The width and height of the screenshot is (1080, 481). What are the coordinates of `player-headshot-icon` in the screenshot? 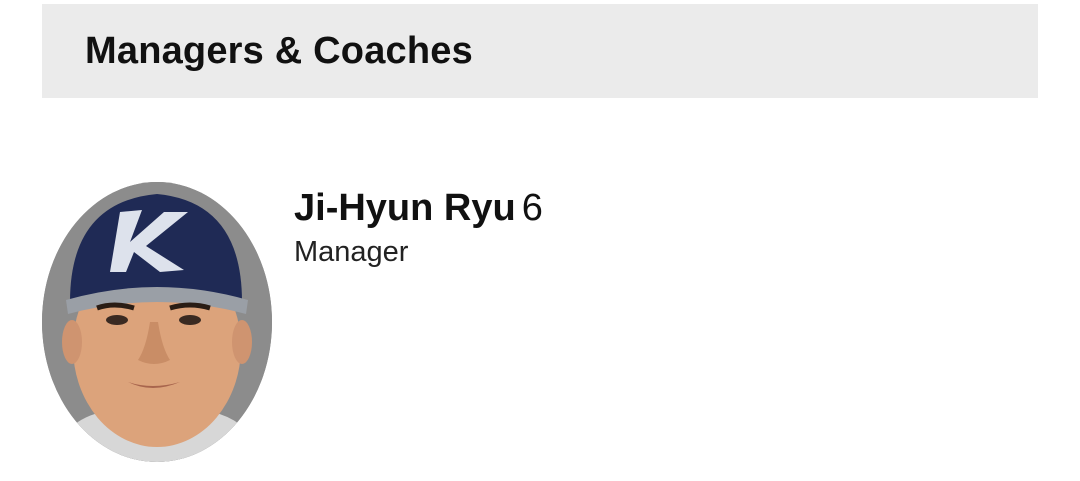 It's located at (157, 322).